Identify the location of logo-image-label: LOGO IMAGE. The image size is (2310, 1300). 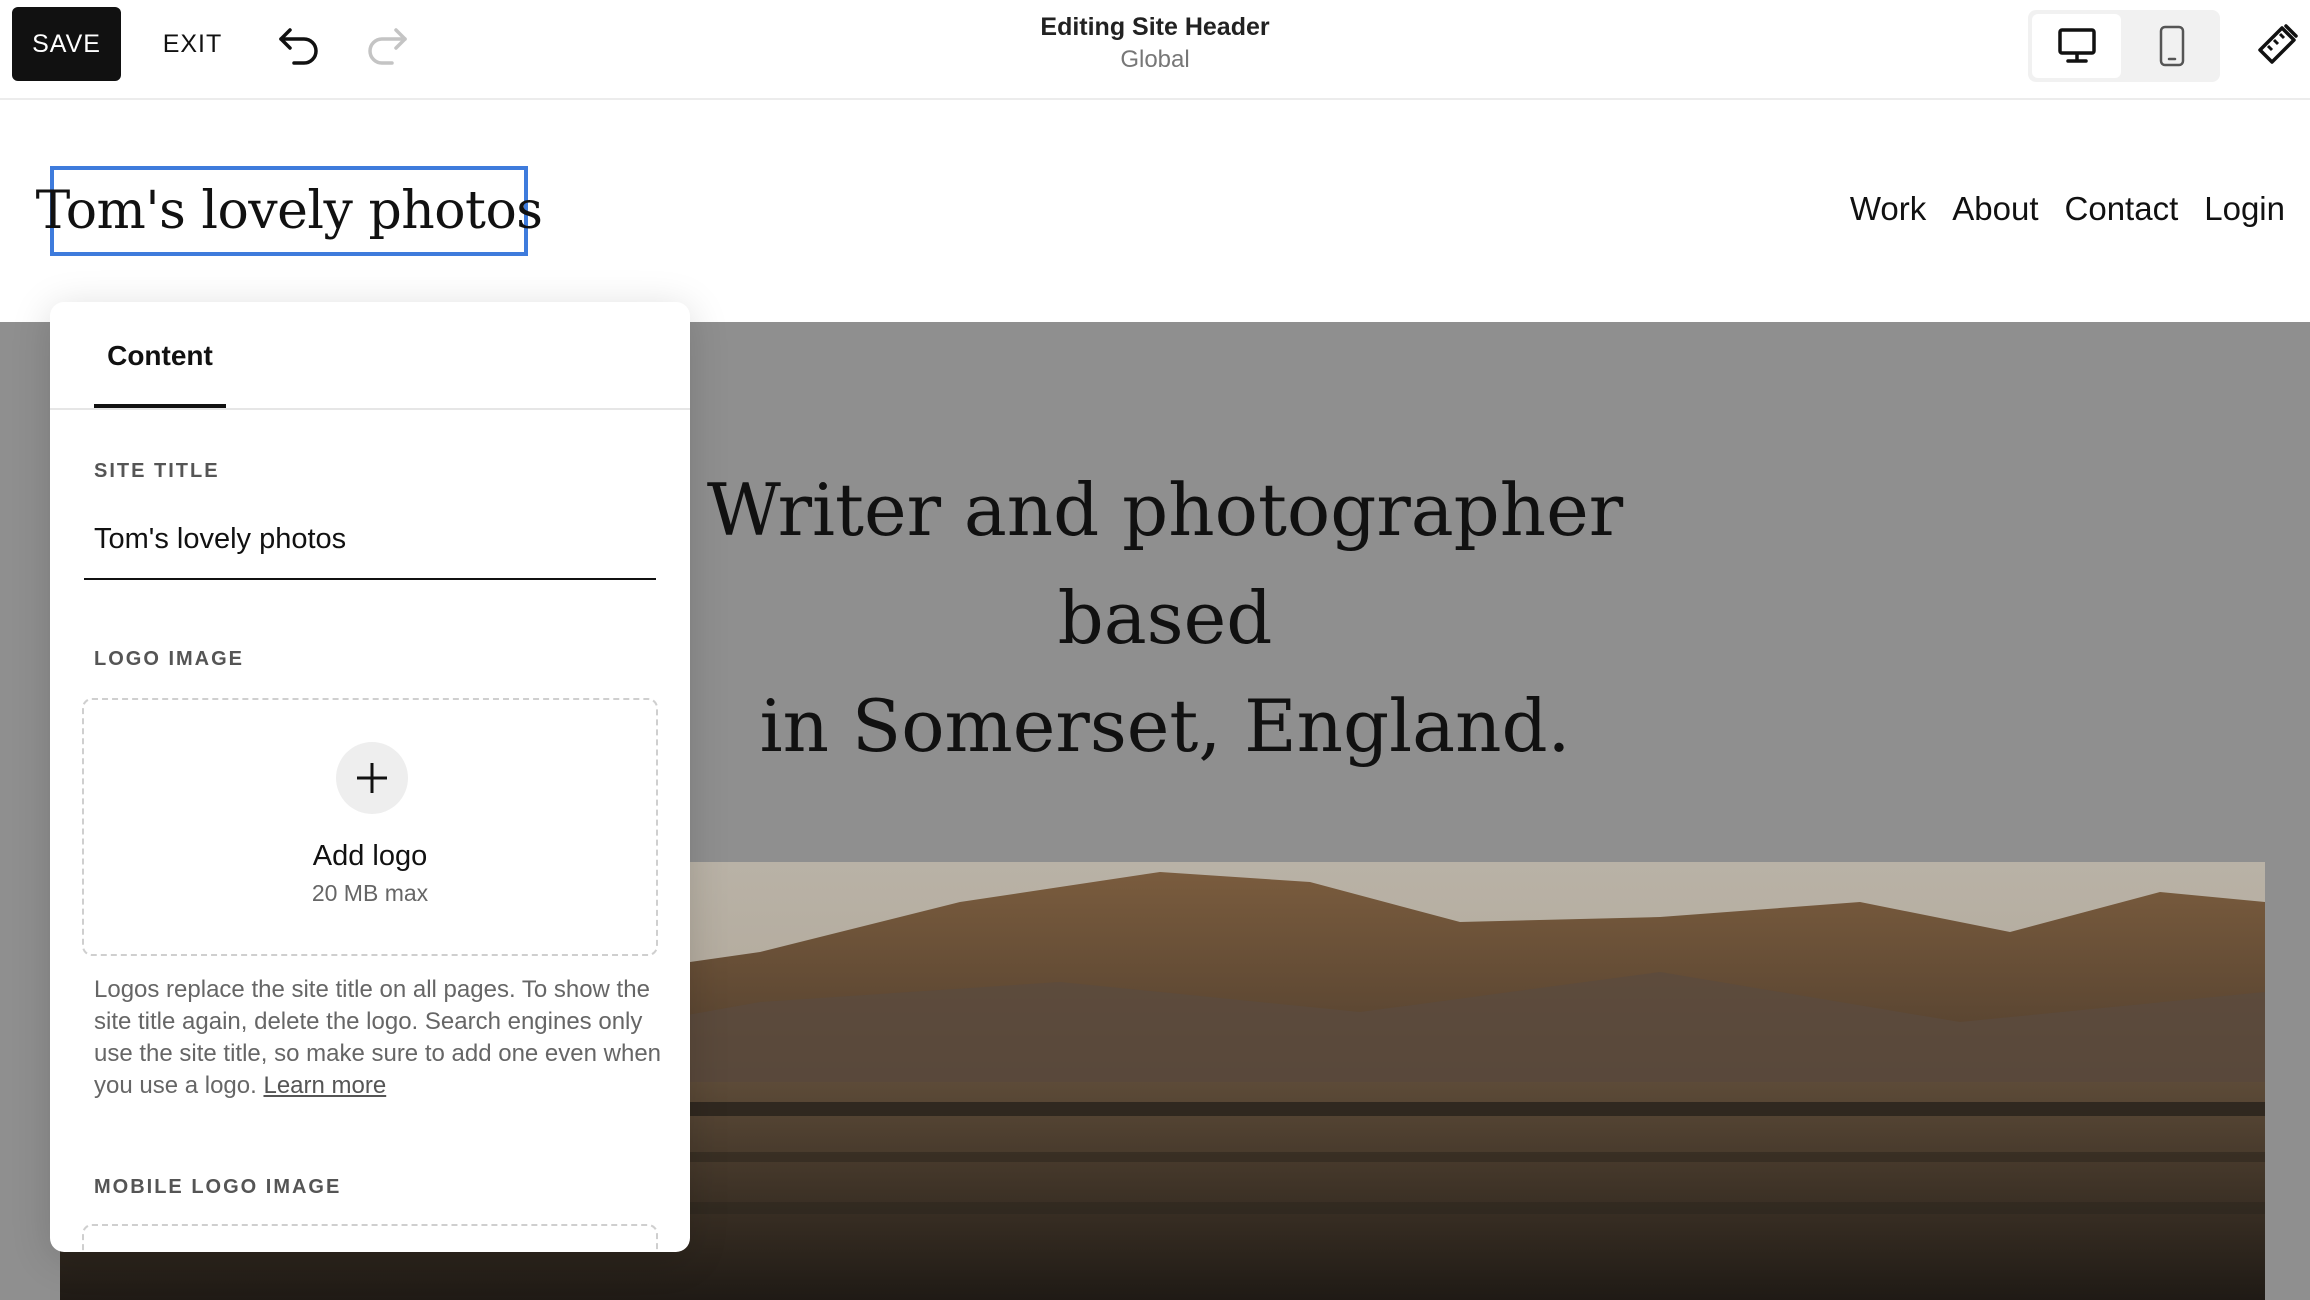
(169, 659).